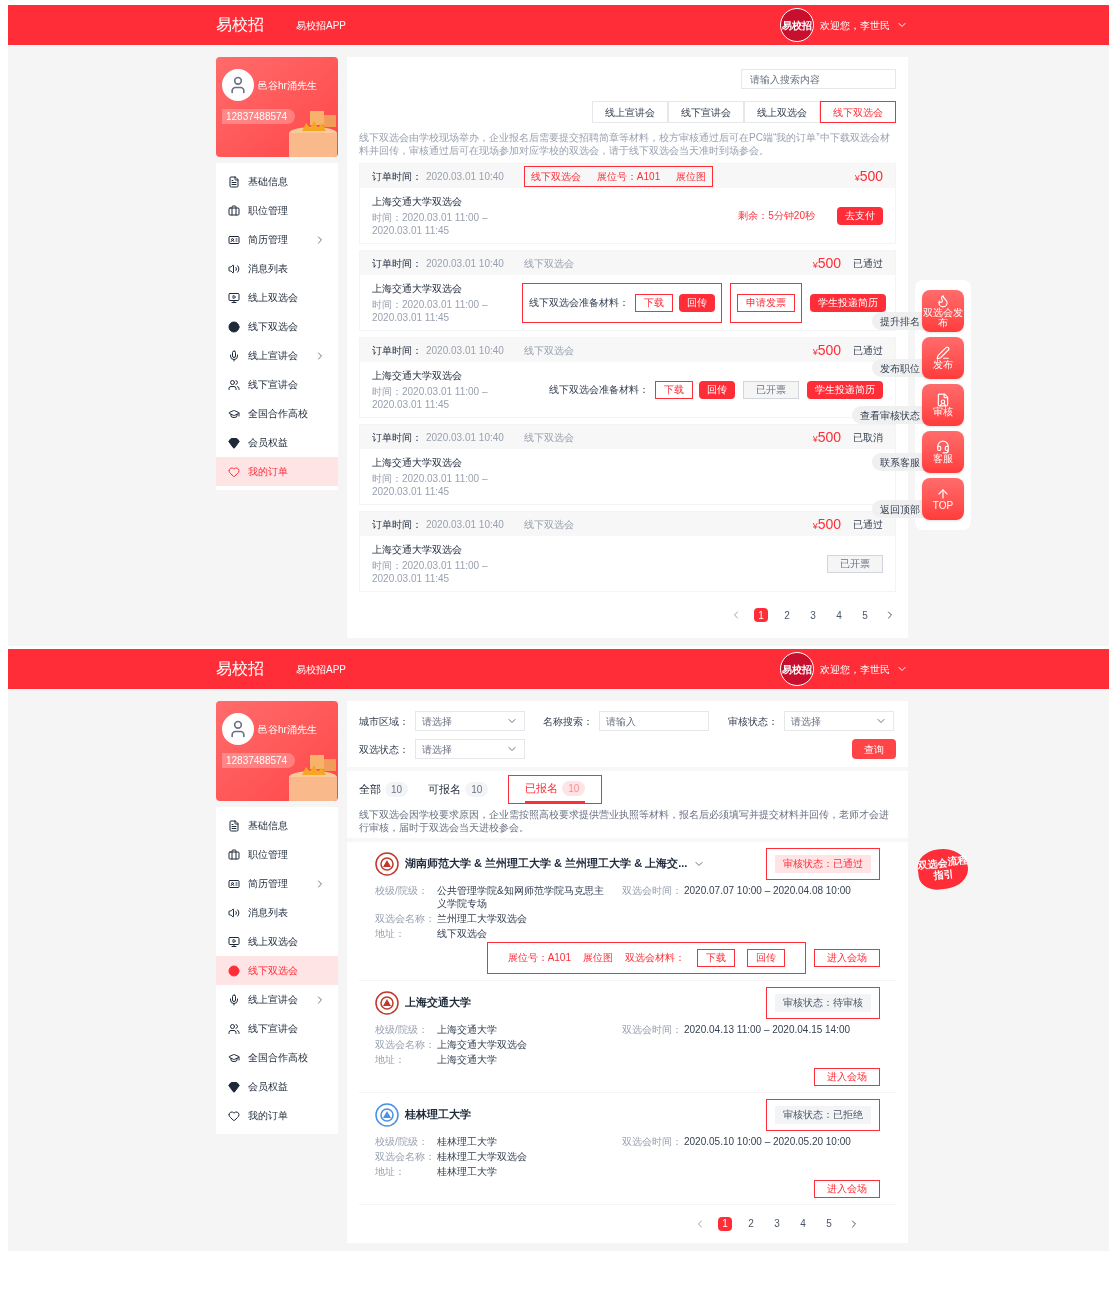  Describe the element at coordinates (539, 957) in the screenshot. I see `booth-info-text: 展位号：A101` at that location.